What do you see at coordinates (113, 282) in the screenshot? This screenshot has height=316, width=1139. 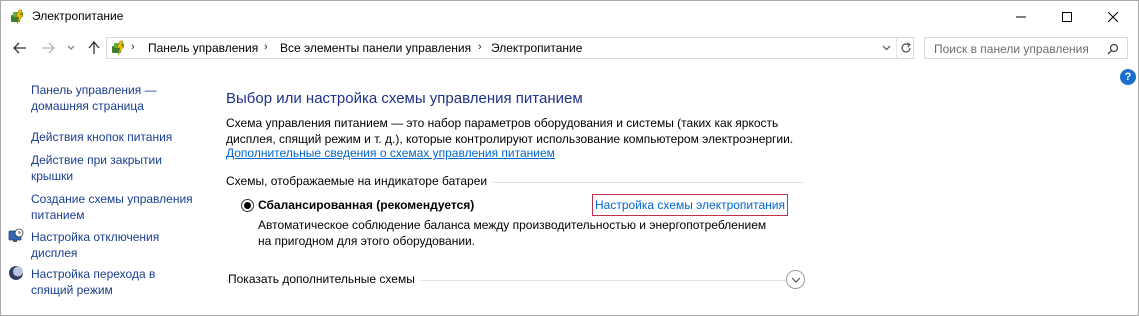 I see `sidebar-item-sleep: Настройка перехода в спящий режим` at bounding box center [113, 282].